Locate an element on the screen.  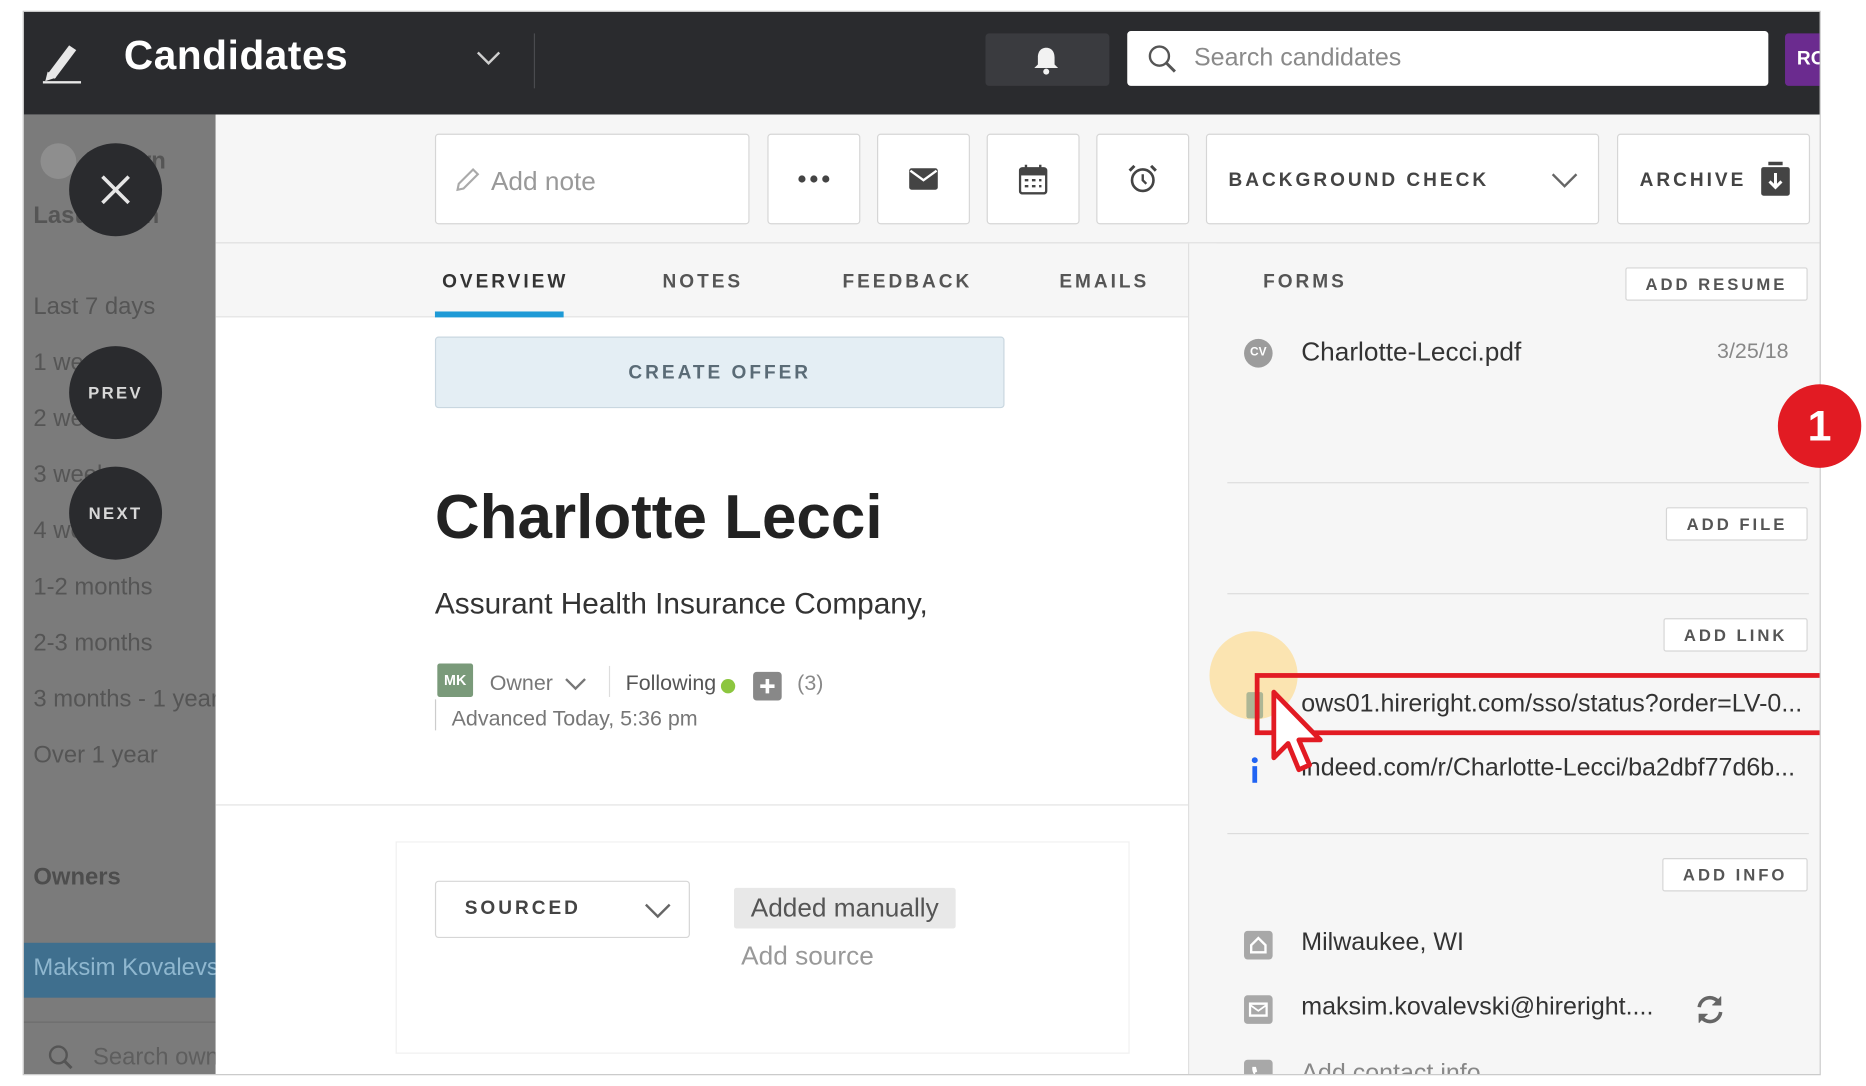
tab-notes: NOTES is located at coordinates (703, 282).